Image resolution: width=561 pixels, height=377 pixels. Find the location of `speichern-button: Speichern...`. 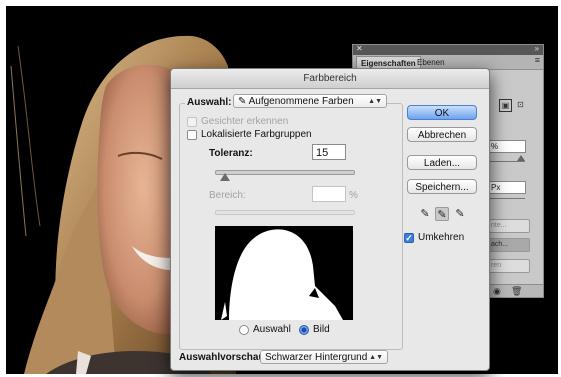

speichern-button: Speichern... is located at coordinates (442, 186).